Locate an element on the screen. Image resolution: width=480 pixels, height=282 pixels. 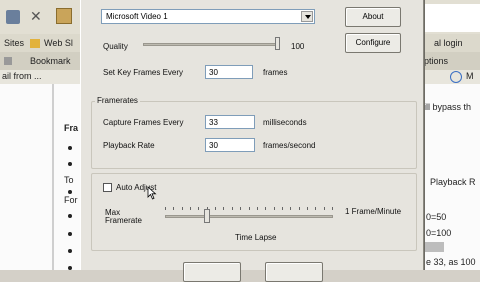
text-fragment: 0=50 is located at coordinates (436, 217).